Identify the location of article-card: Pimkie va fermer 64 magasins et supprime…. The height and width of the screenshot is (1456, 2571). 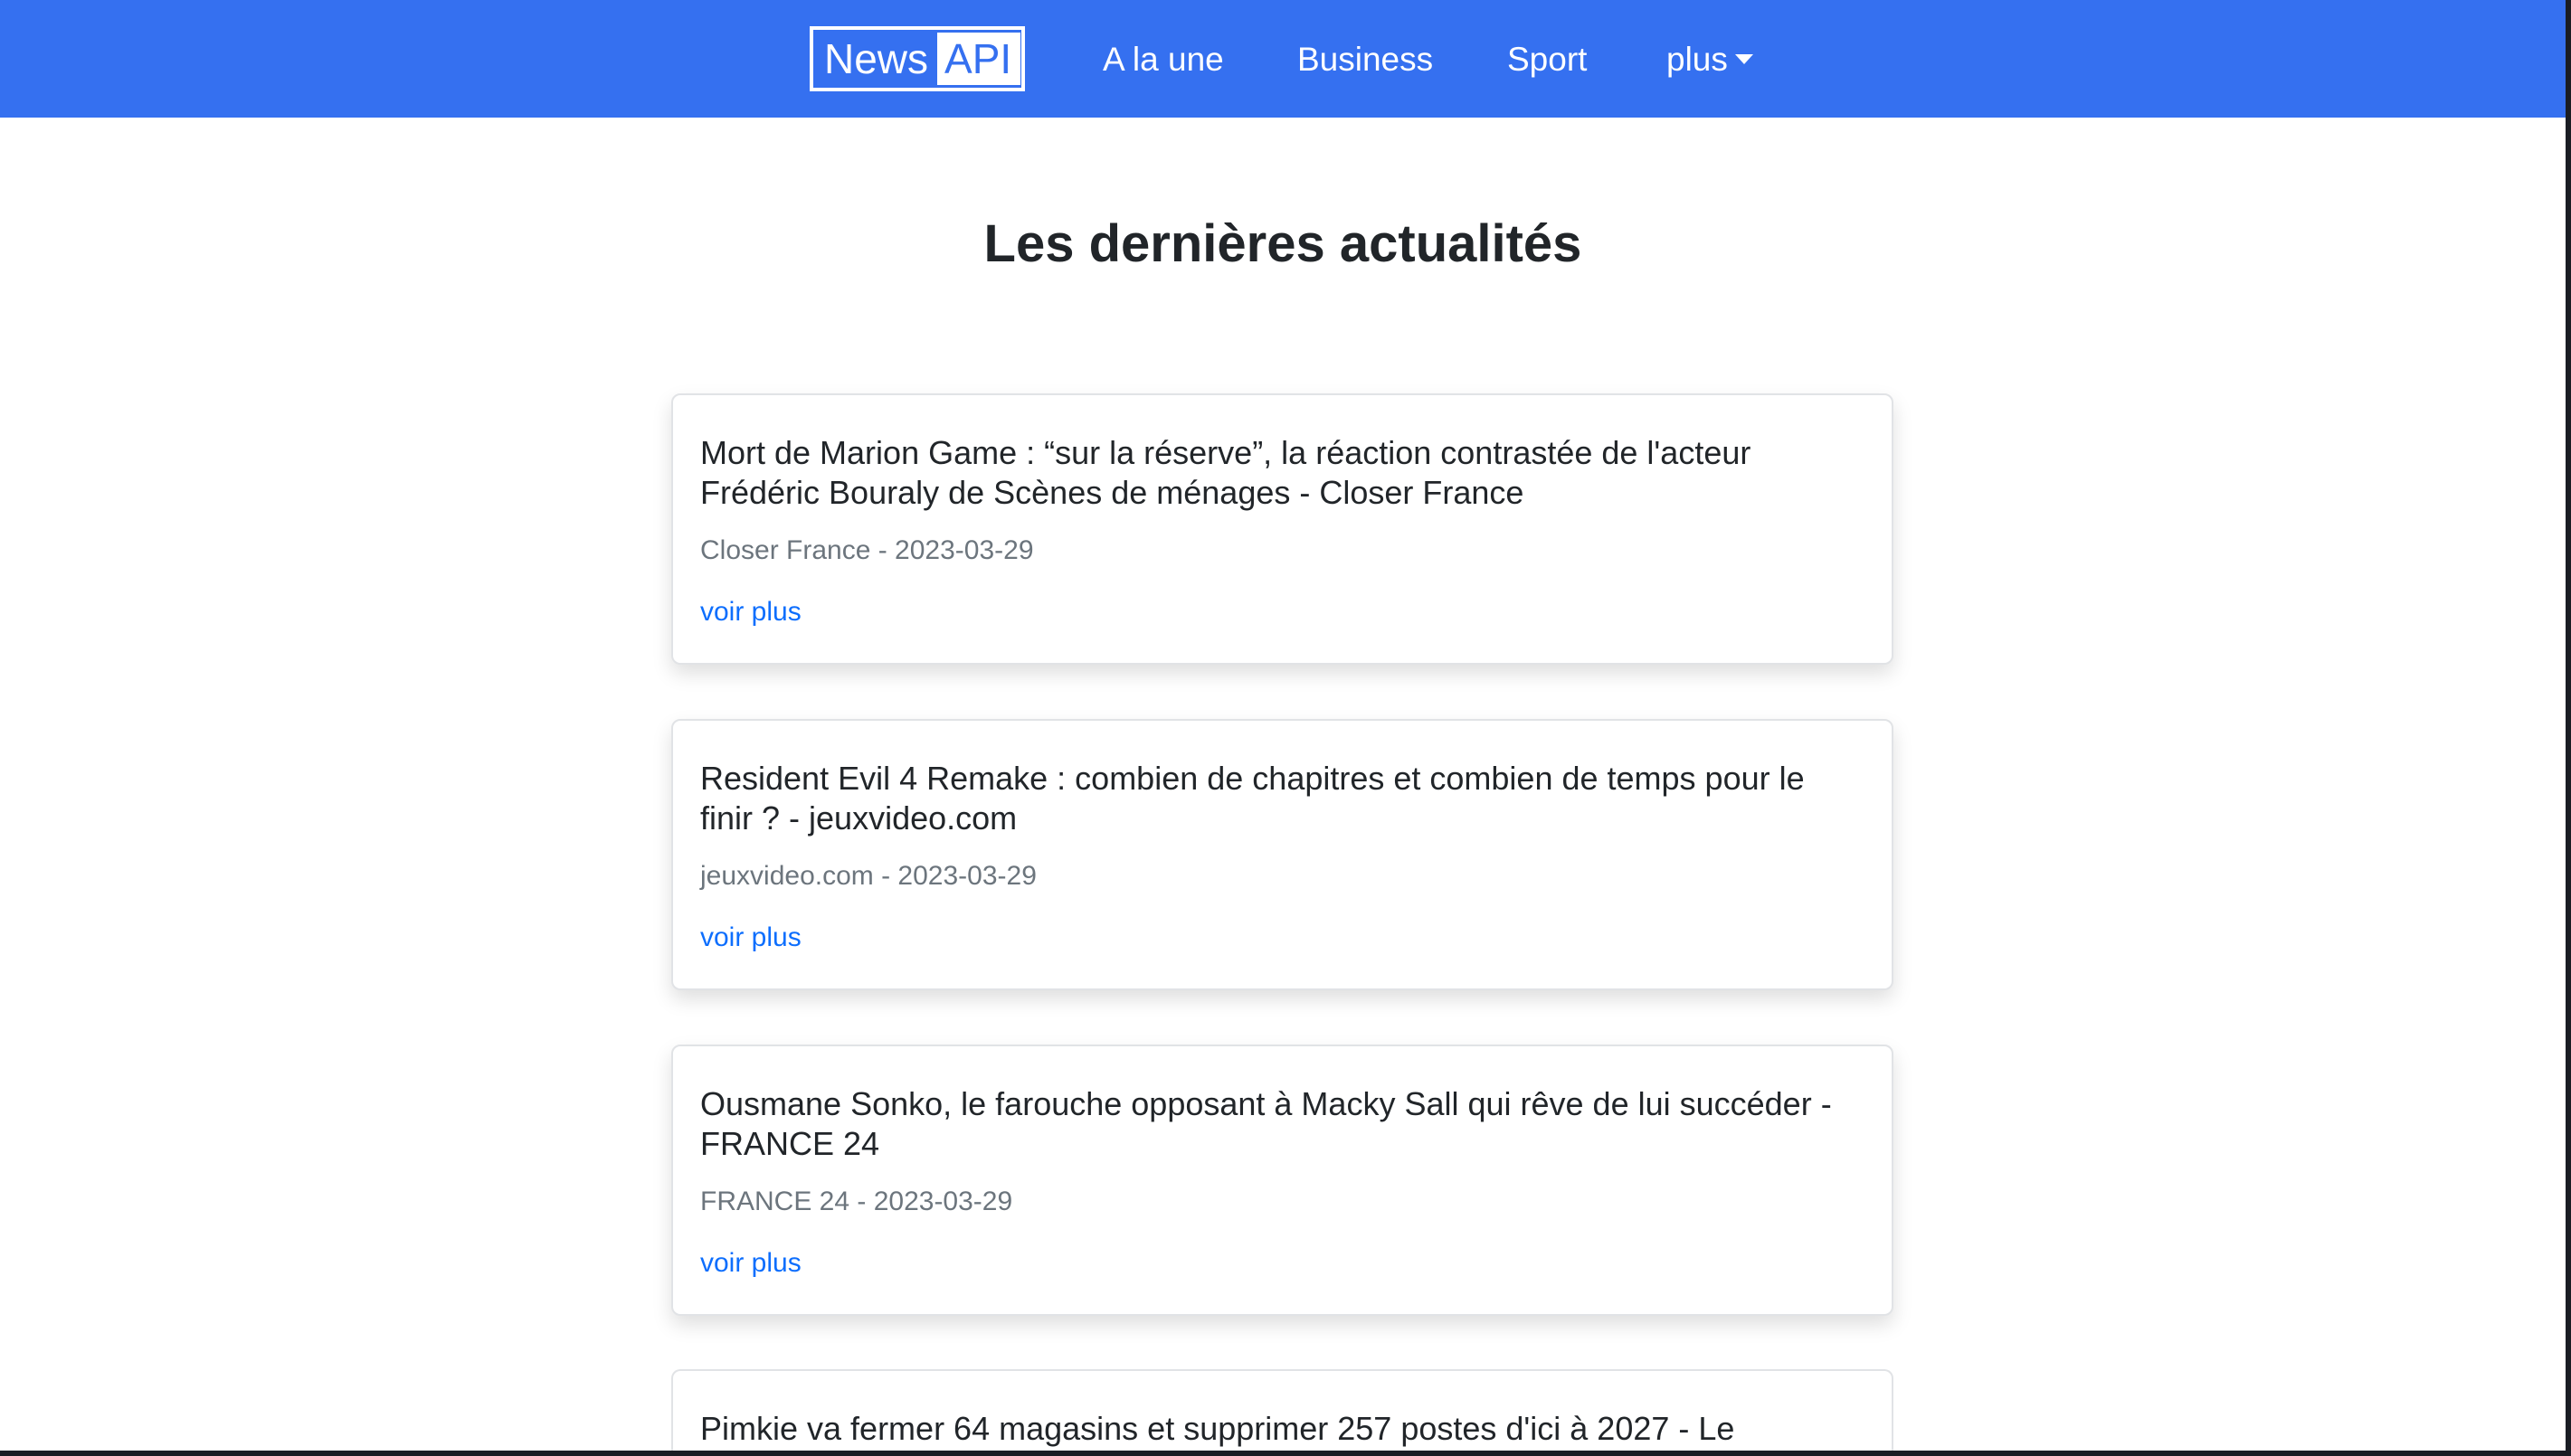
(1282, 1410).